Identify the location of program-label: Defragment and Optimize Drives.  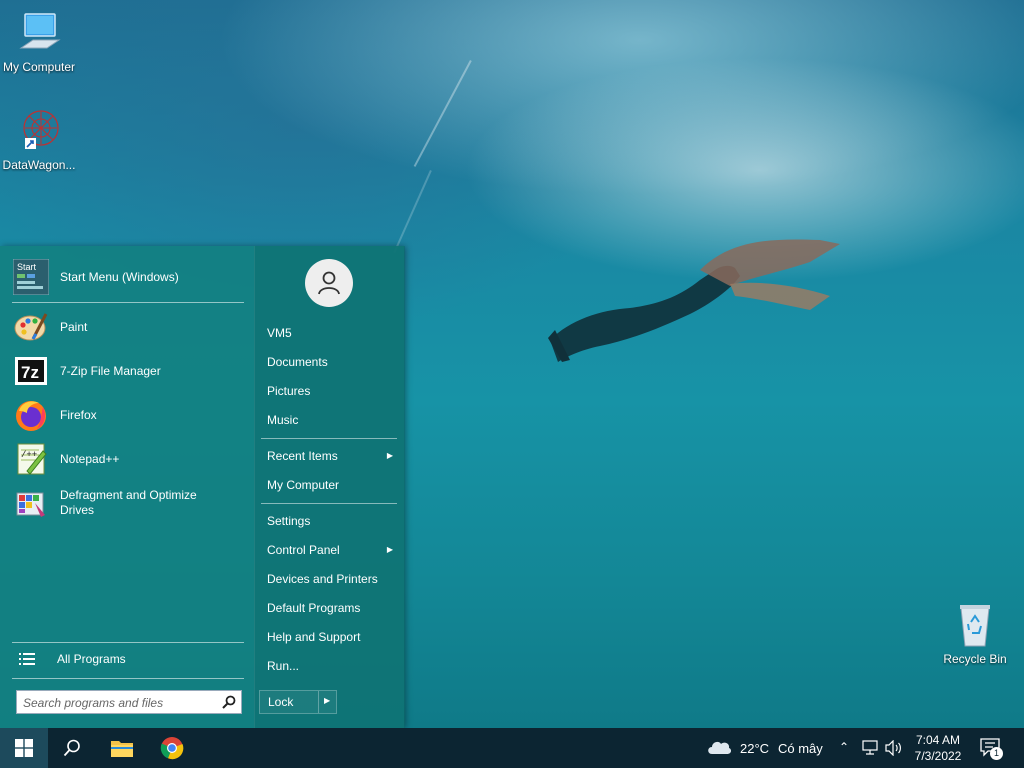
(128, 502).